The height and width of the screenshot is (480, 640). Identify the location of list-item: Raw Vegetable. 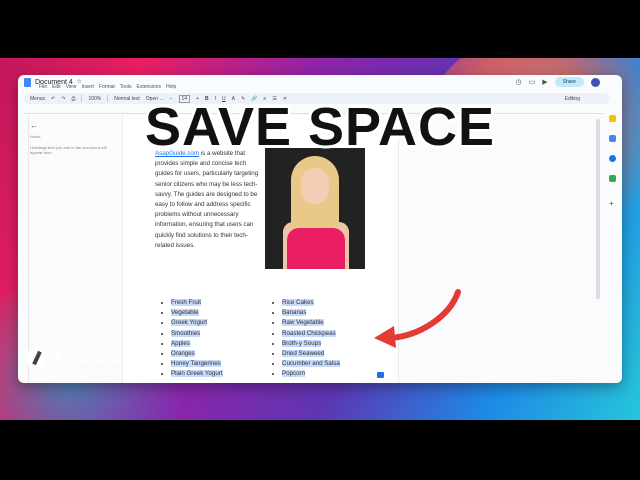
(311, 323).